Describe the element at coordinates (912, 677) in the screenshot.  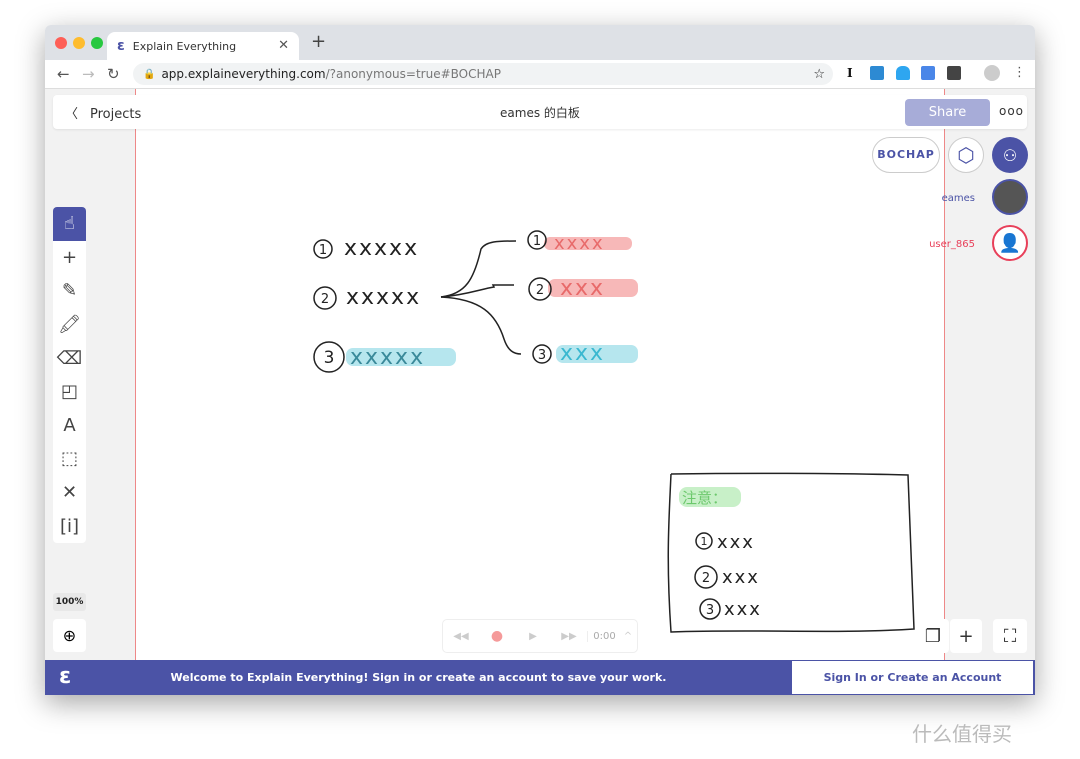
I see `sign-in-button: Sign In or Create an Account` at that location.